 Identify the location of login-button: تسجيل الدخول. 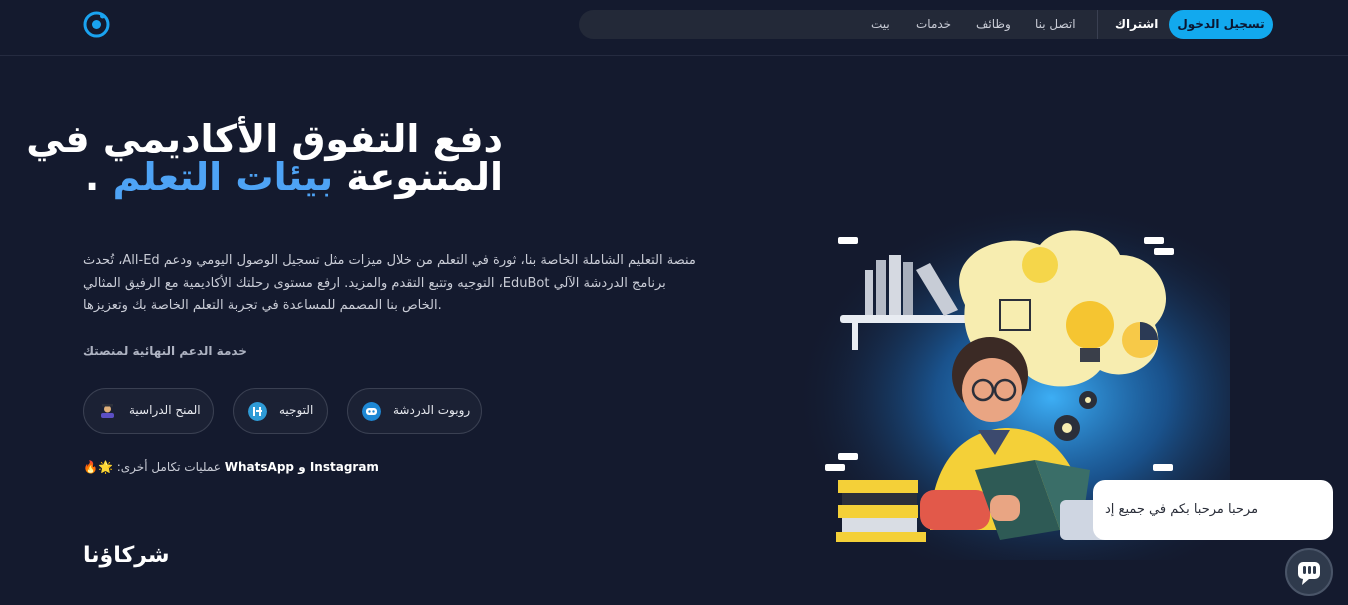
(1221, 24).